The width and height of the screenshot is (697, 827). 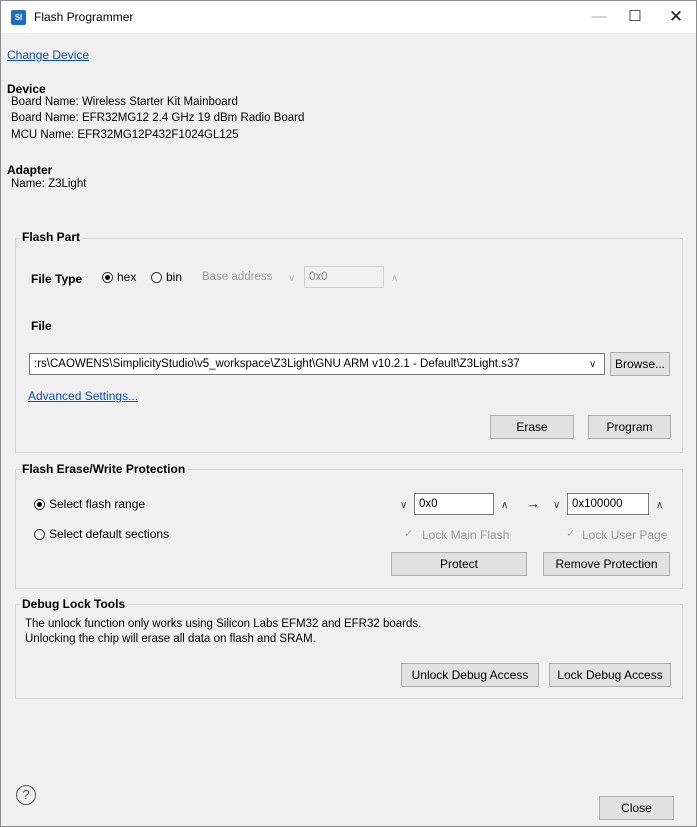 What do you see at coordinates (606, 564) in the screenshot?
I see `remove-protection-button: Remove Protection` at bounding box center [606, 564].